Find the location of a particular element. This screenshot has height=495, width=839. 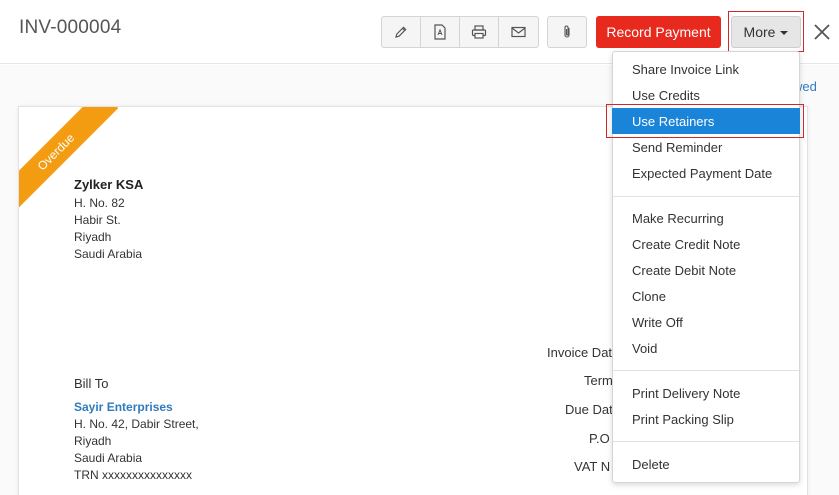

menu-item-write-off: Write Off is located at coordinates (706, 322).